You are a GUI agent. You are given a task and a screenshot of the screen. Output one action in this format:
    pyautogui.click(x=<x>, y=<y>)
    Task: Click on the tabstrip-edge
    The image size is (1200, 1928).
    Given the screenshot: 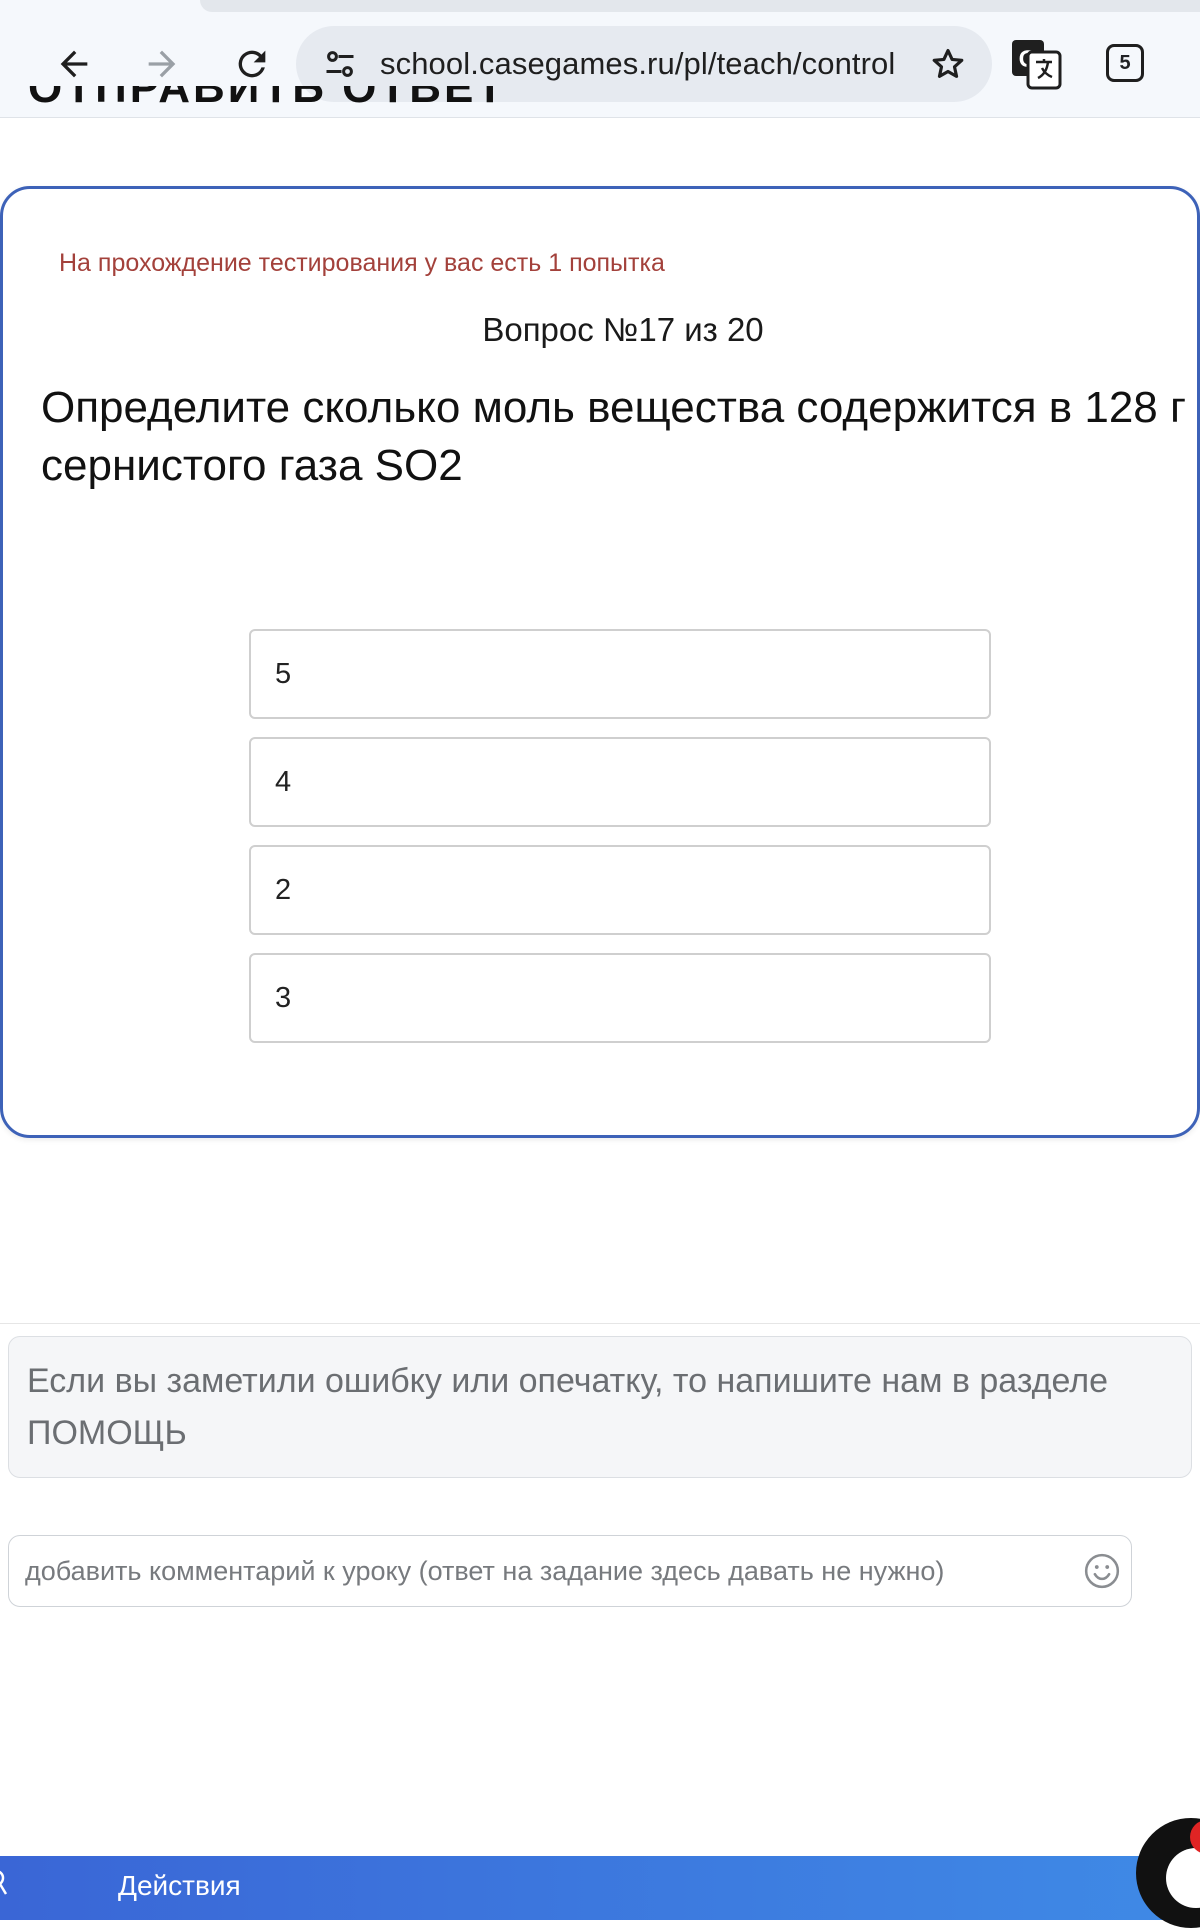 What is the action you would take?
    pyautogui.click(x=700, y=6)
    